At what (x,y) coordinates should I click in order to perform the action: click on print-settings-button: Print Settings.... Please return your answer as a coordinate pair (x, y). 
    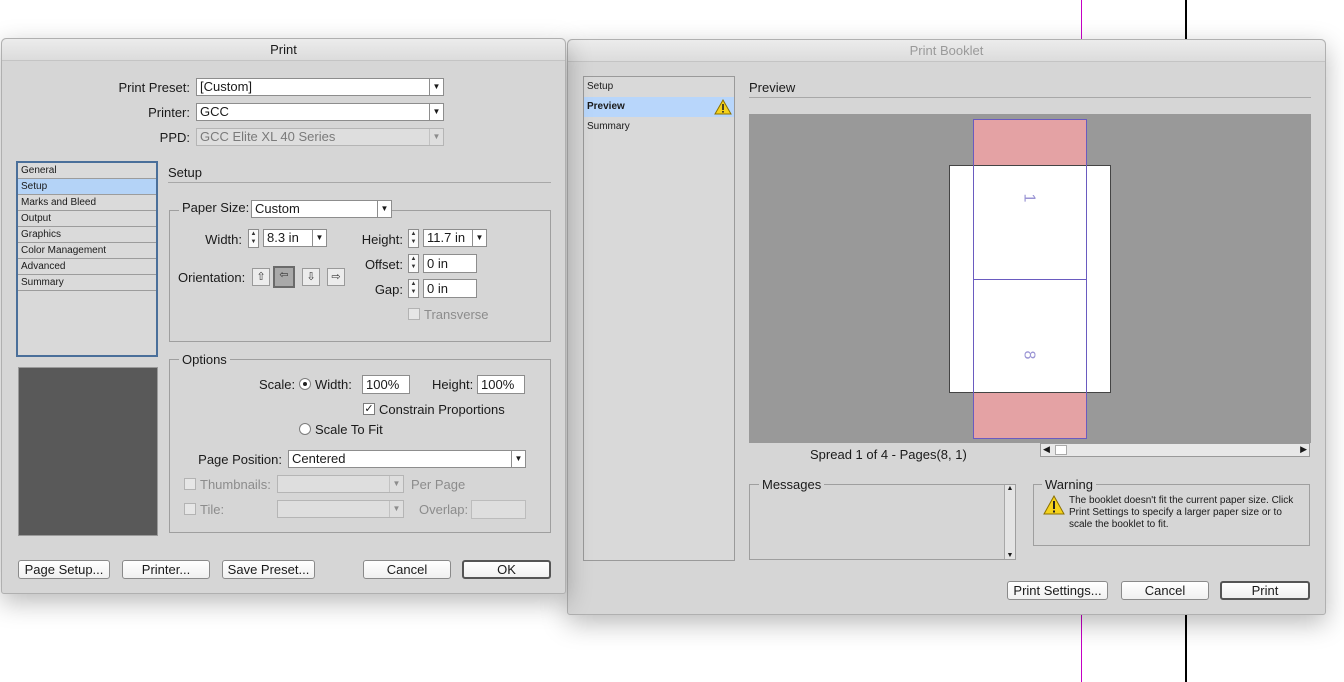
    Looking at the image, I should click on (1057, 590).